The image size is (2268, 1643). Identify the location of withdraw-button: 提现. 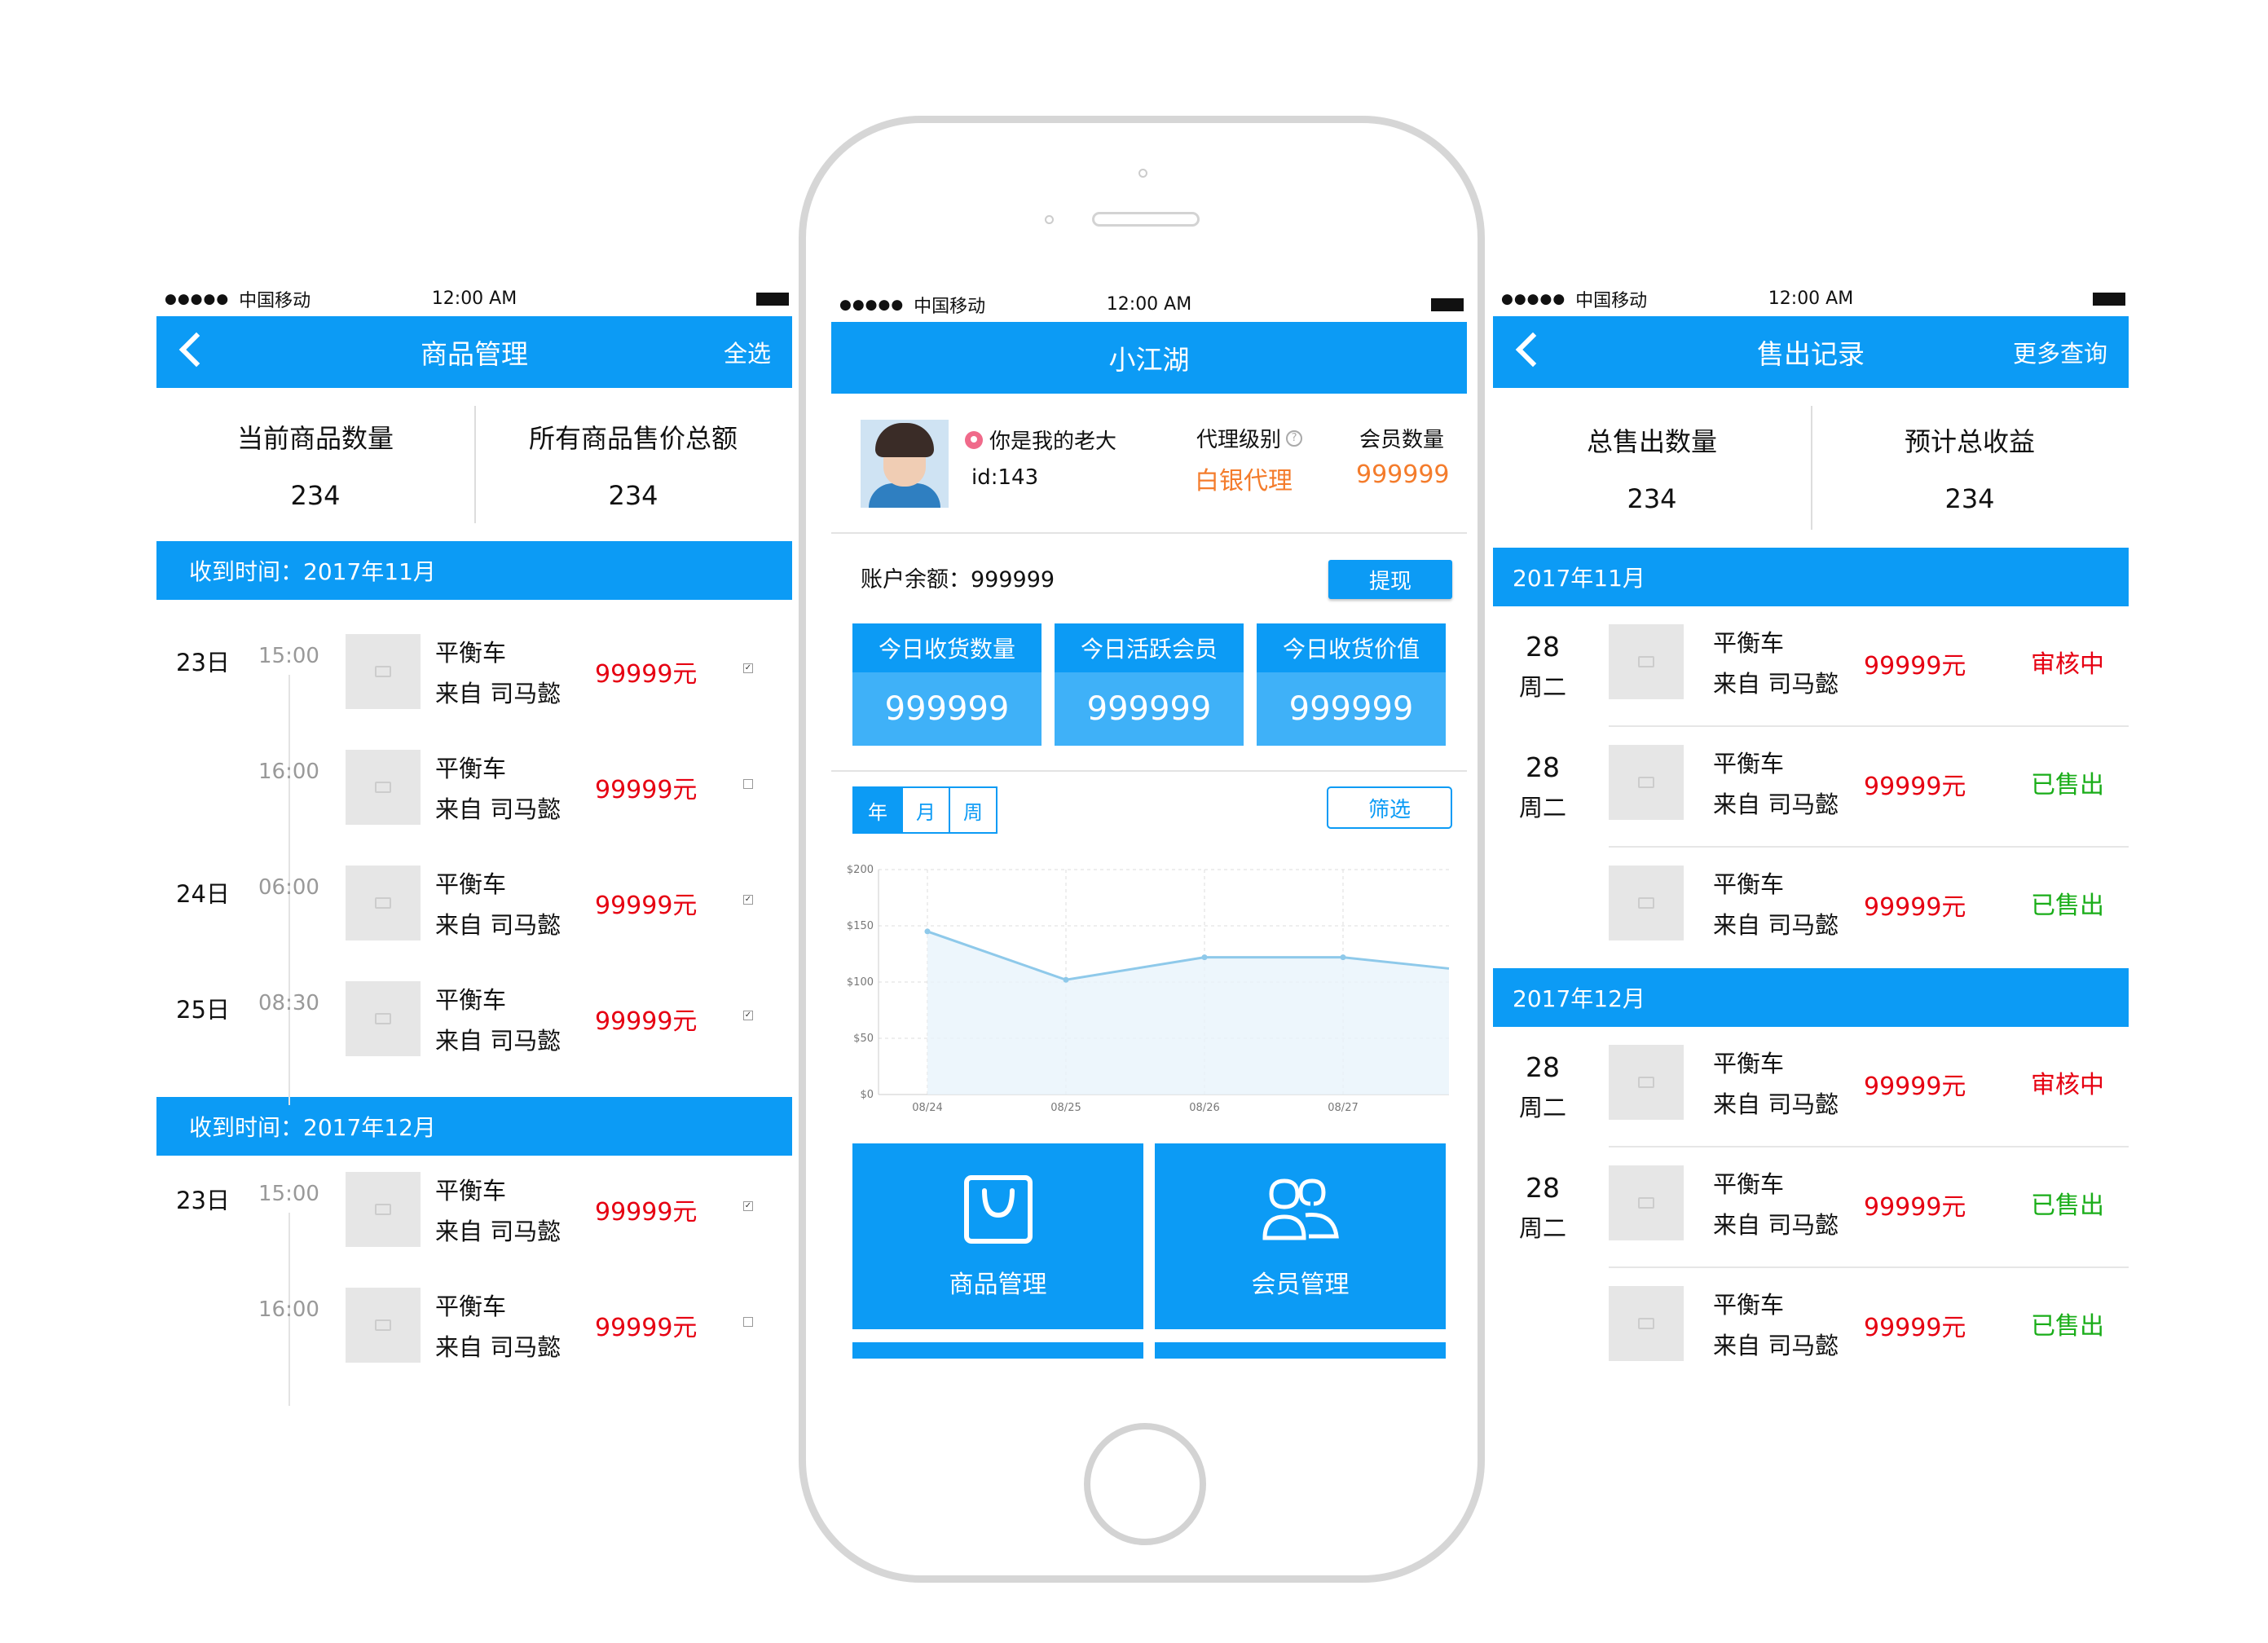
(1390, 579).